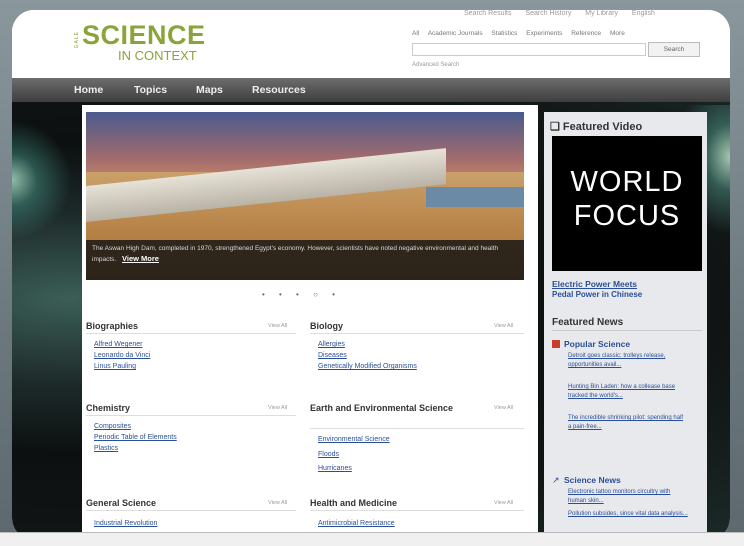 This screenshot has width=744, height=546. What do you see at coordinates (157, 55) in the screenshot?
I see `logo-context-text: IN CONTEXT` at bounding box center [157, 55].